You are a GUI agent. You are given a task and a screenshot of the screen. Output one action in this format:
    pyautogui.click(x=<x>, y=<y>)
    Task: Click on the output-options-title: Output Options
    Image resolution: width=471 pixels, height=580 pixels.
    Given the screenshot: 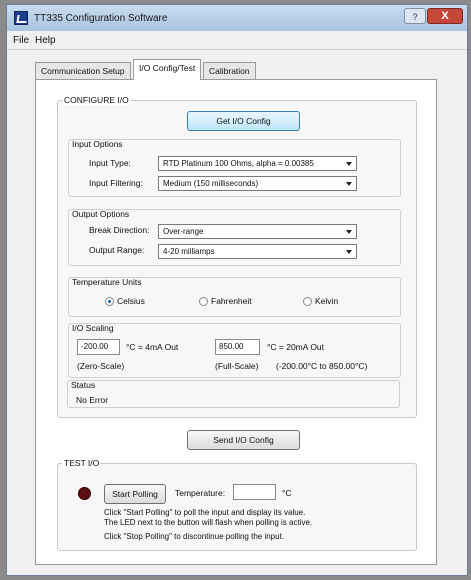 What is the action you would take?
    pyautogui.click(x=101, y=214)
    